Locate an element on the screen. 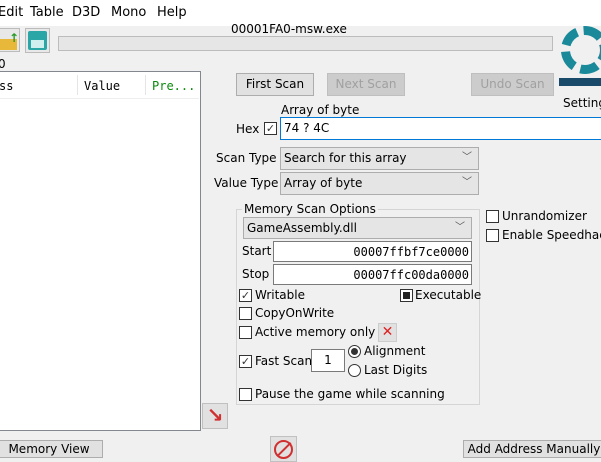  save-button is located at coordinates (37, 40).